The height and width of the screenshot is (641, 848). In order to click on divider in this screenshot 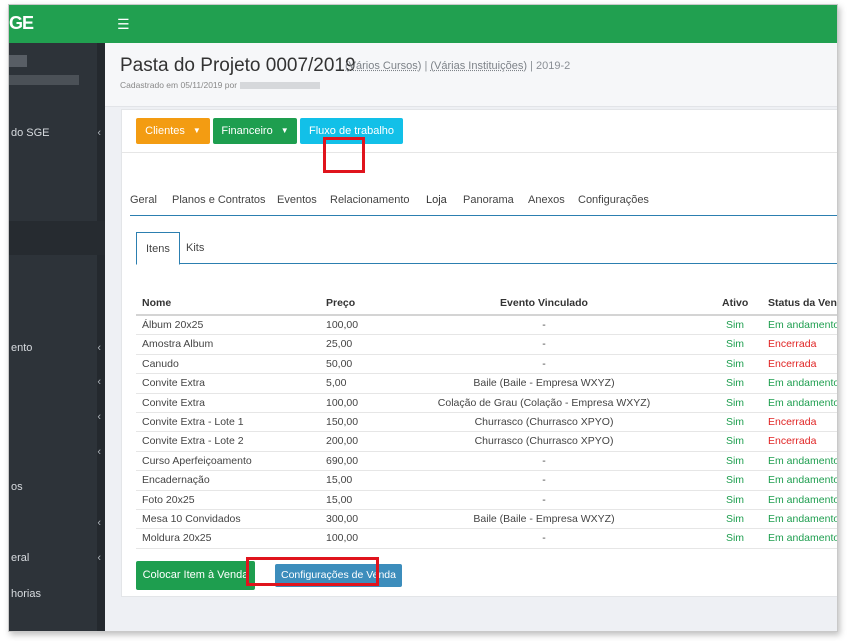, I will do `click(479, 152)`.